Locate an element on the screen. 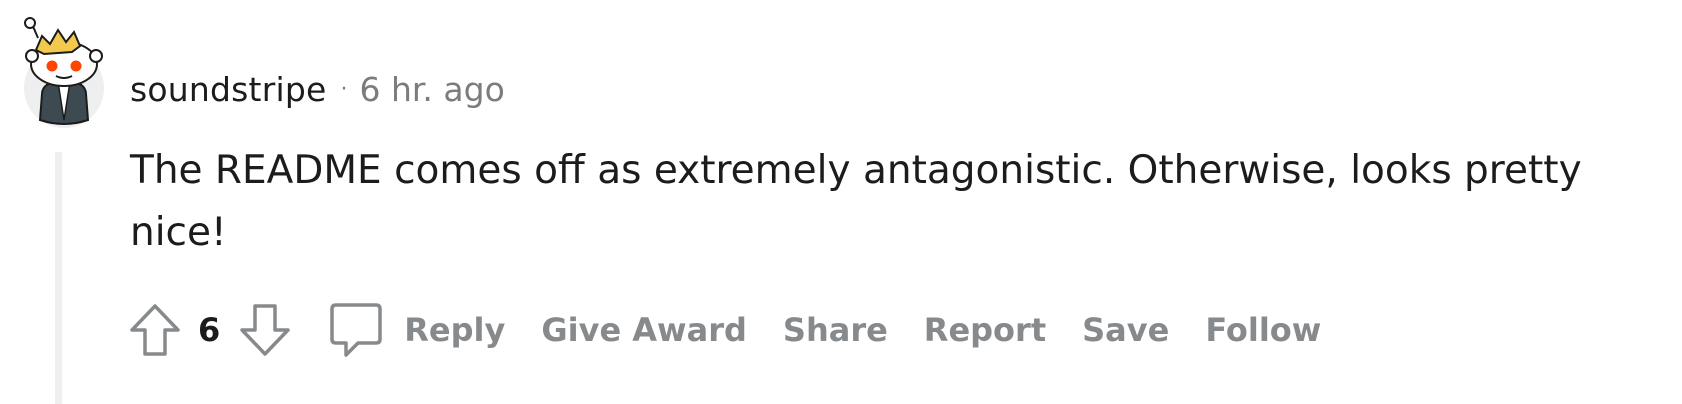 This screenshot has width=1682, height=404. snoo-avatar-icon is located at coordinates (64, 72).